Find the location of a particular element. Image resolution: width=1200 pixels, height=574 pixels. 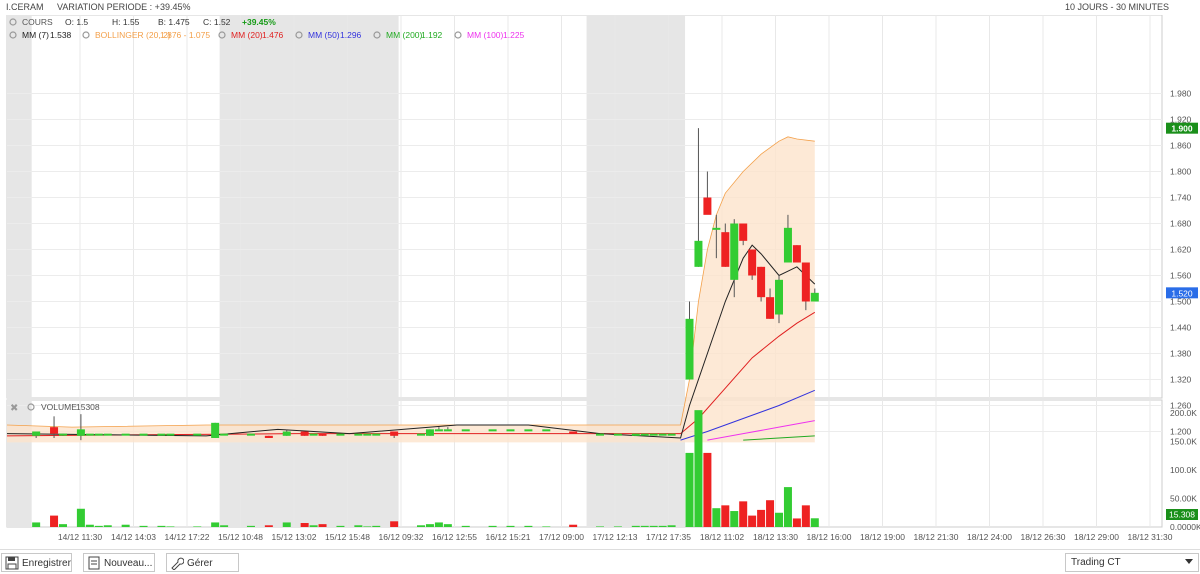

legend-mm100-value: 1.225 is located at coordinates (514, 35).